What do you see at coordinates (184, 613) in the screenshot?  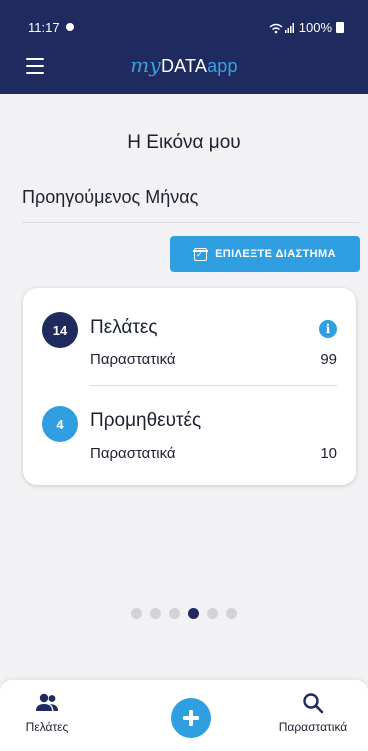 I see `page-indicator` at bounding box center [184, 613].